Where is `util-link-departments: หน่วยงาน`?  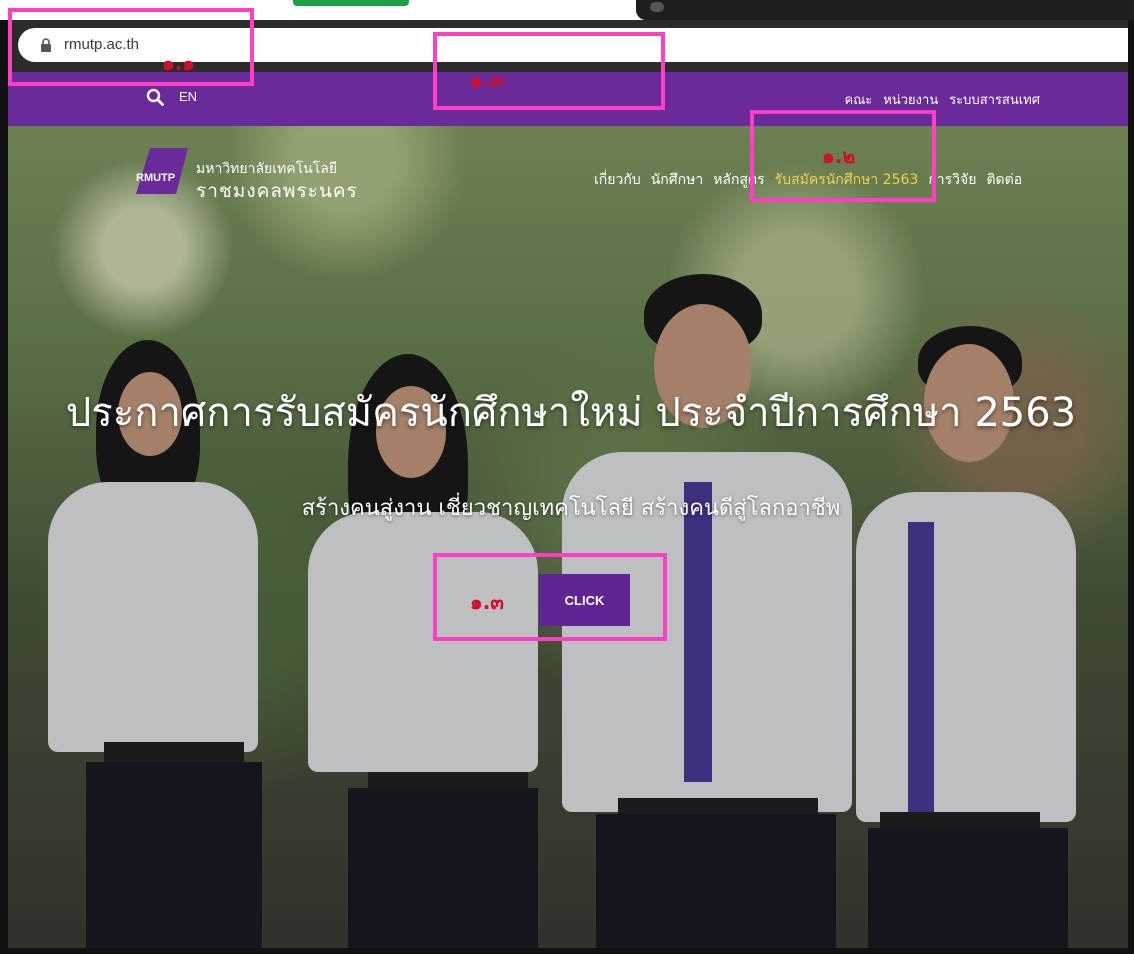 util-link-departments: หน่วยงาน is located at coordinates (910, 99).